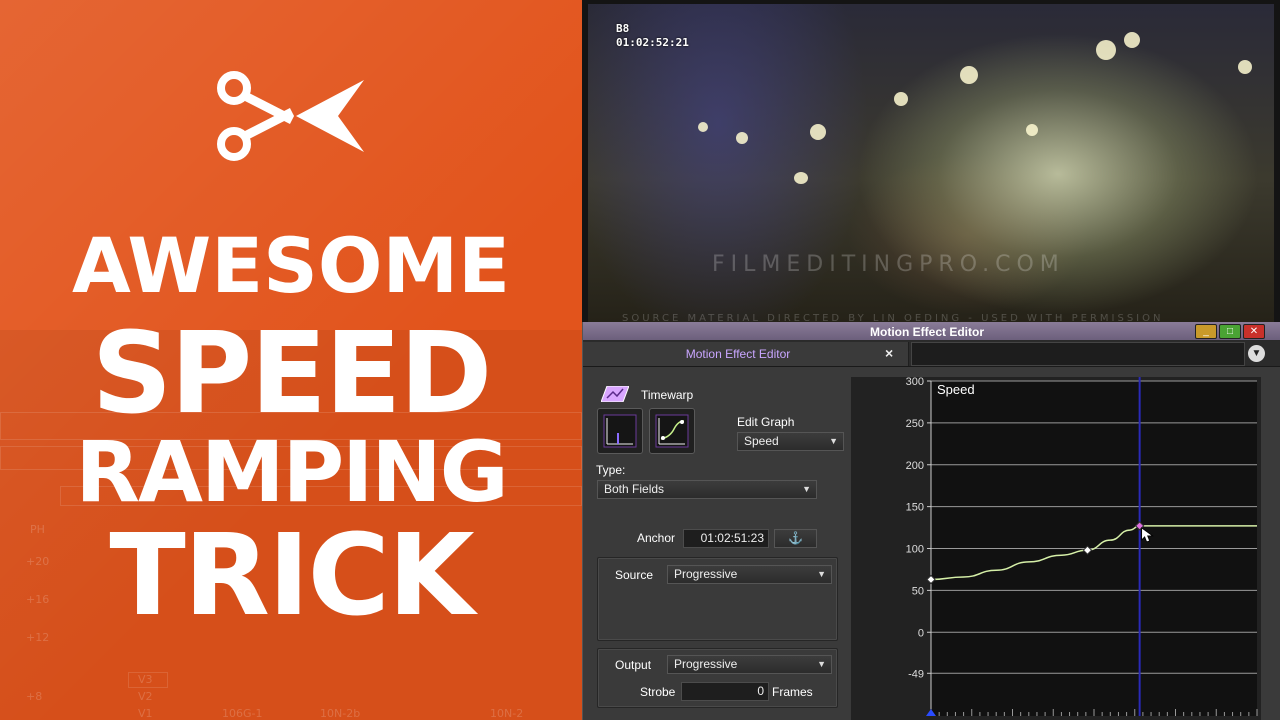 This screenshot has width=1280, height=720. What do you see at coordinates (658, 692) in the screenshot?
I see `strobe-label: Strobe` at bounding box center [658, 692].